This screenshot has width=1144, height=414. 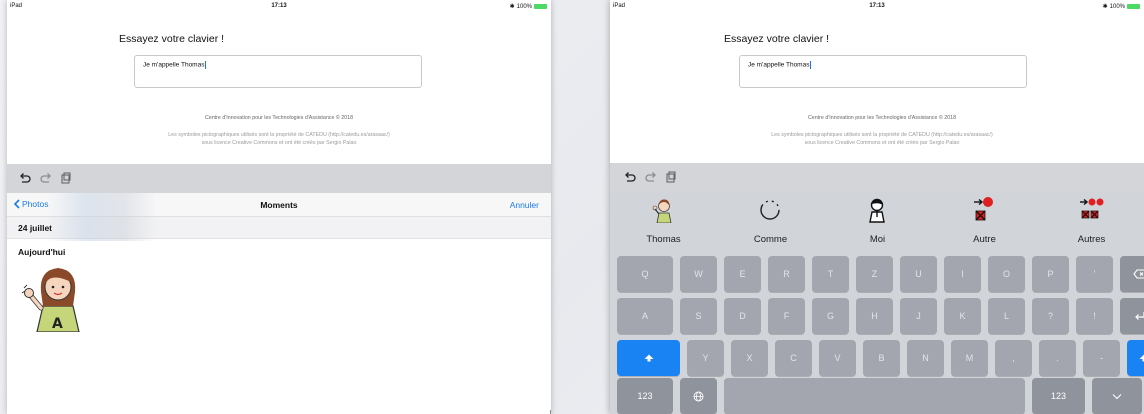 What do you see at coordinates (698, 274) in the screenshot?
I see `key-w: W` at bounding box center [698, 274].